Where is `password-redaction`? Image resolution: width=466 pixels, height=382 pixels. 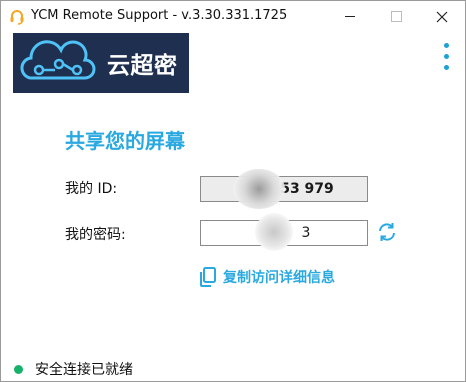 password-redaction is located at coordinates (274, 232).